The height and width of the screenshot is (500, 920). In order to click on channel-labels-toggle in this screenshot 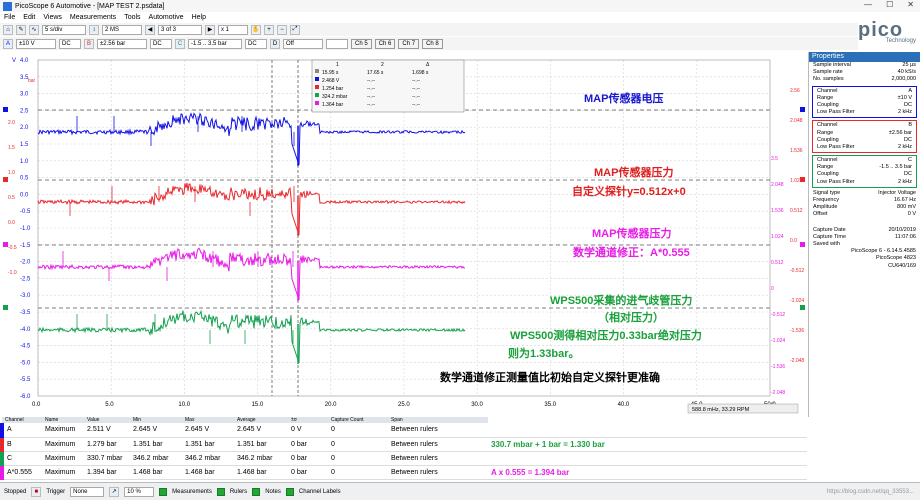, I will do `click(289, 491)`.